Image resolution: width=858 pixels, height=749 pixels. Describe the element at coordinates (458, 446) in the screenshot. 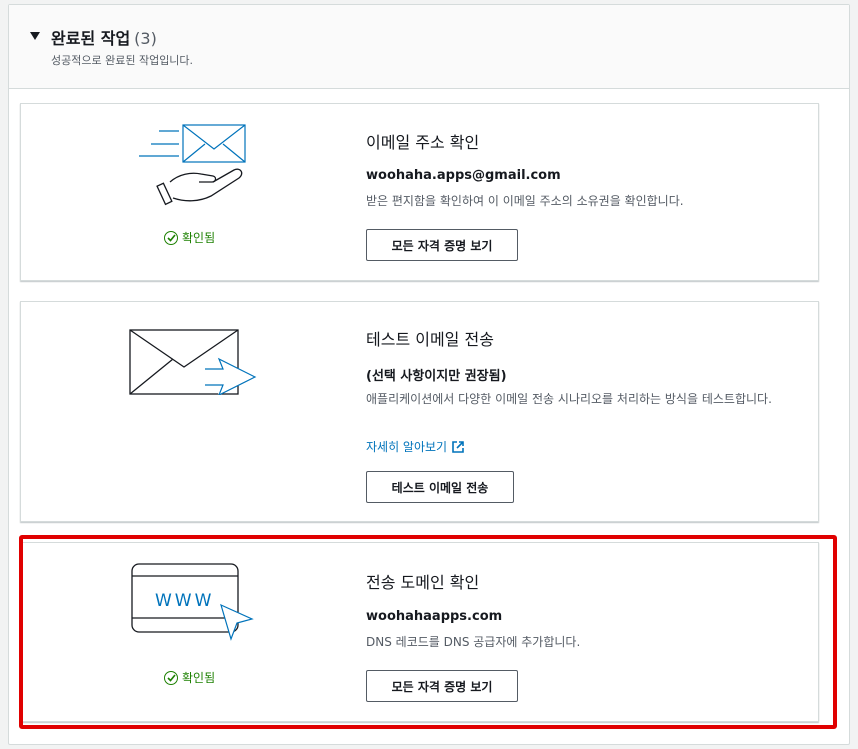

I see `external-link-icon` at that location.